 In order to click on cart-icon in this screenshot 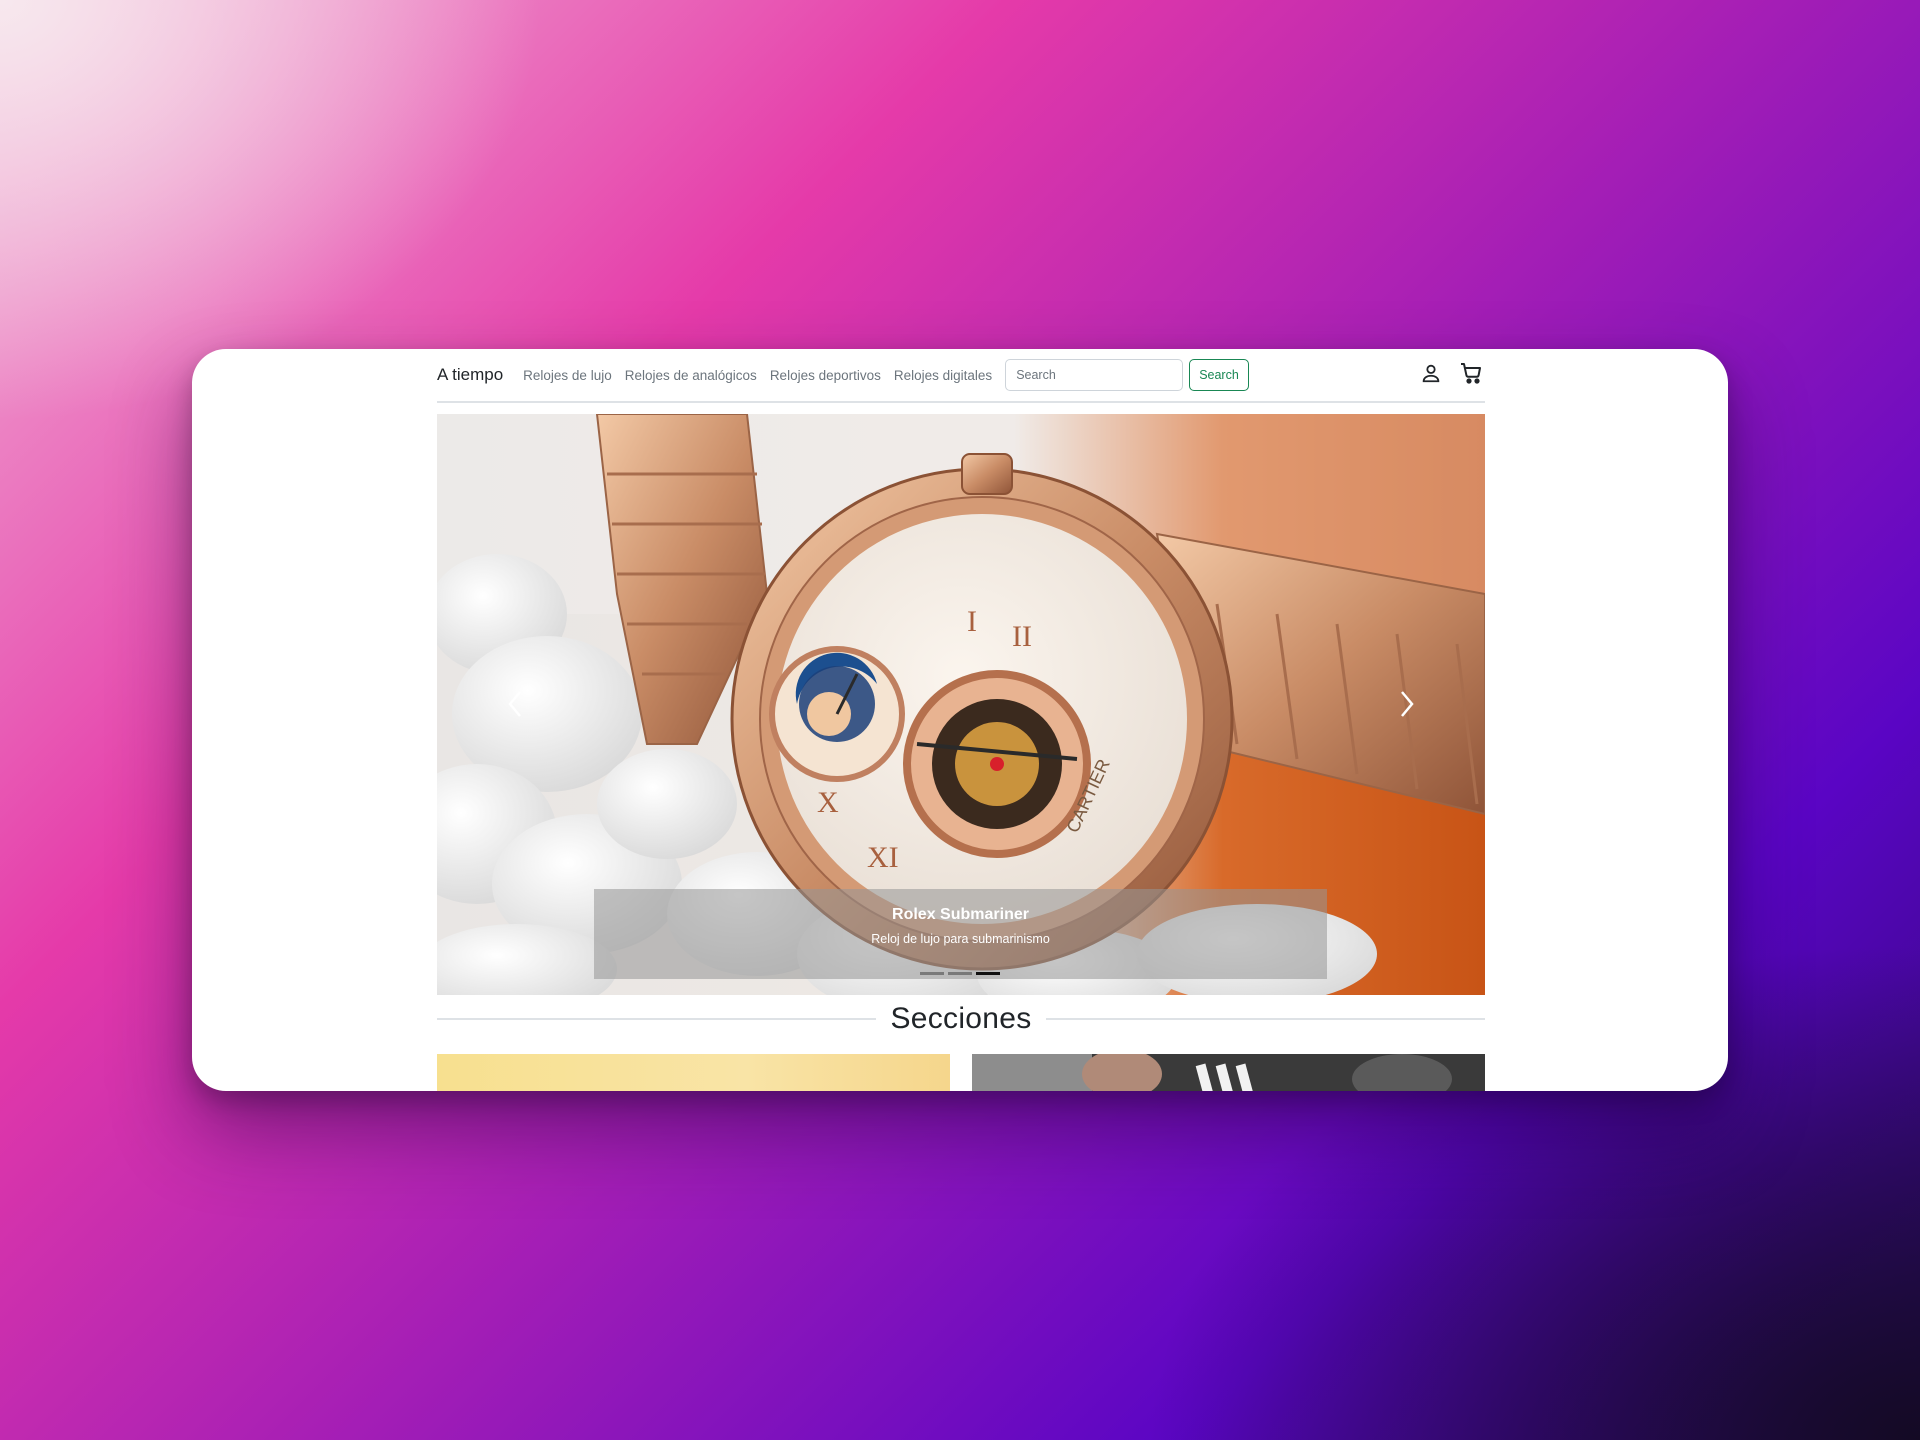, I will do `click(1471, 373)`.